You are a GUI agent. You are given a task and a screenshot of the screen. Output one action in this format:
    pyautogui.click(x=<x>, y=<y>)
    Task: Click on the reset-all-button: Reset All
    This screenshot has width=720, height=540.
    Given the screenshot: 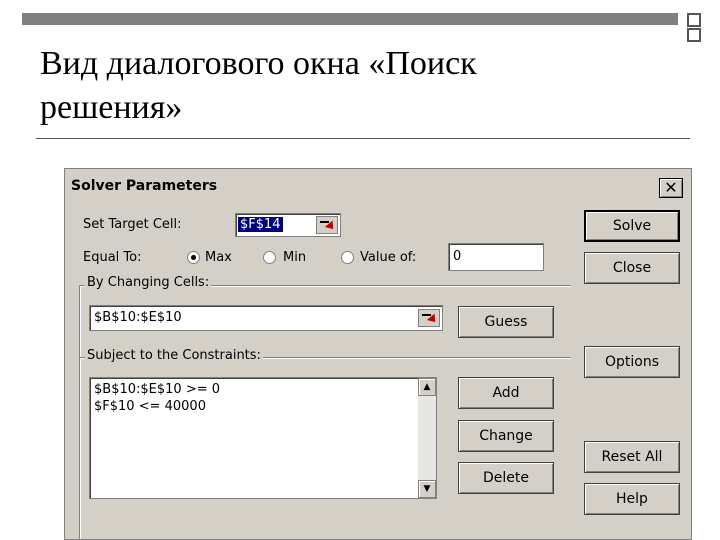 What is the action you would take?
    pyautogui.click(x=632, y=457)
    